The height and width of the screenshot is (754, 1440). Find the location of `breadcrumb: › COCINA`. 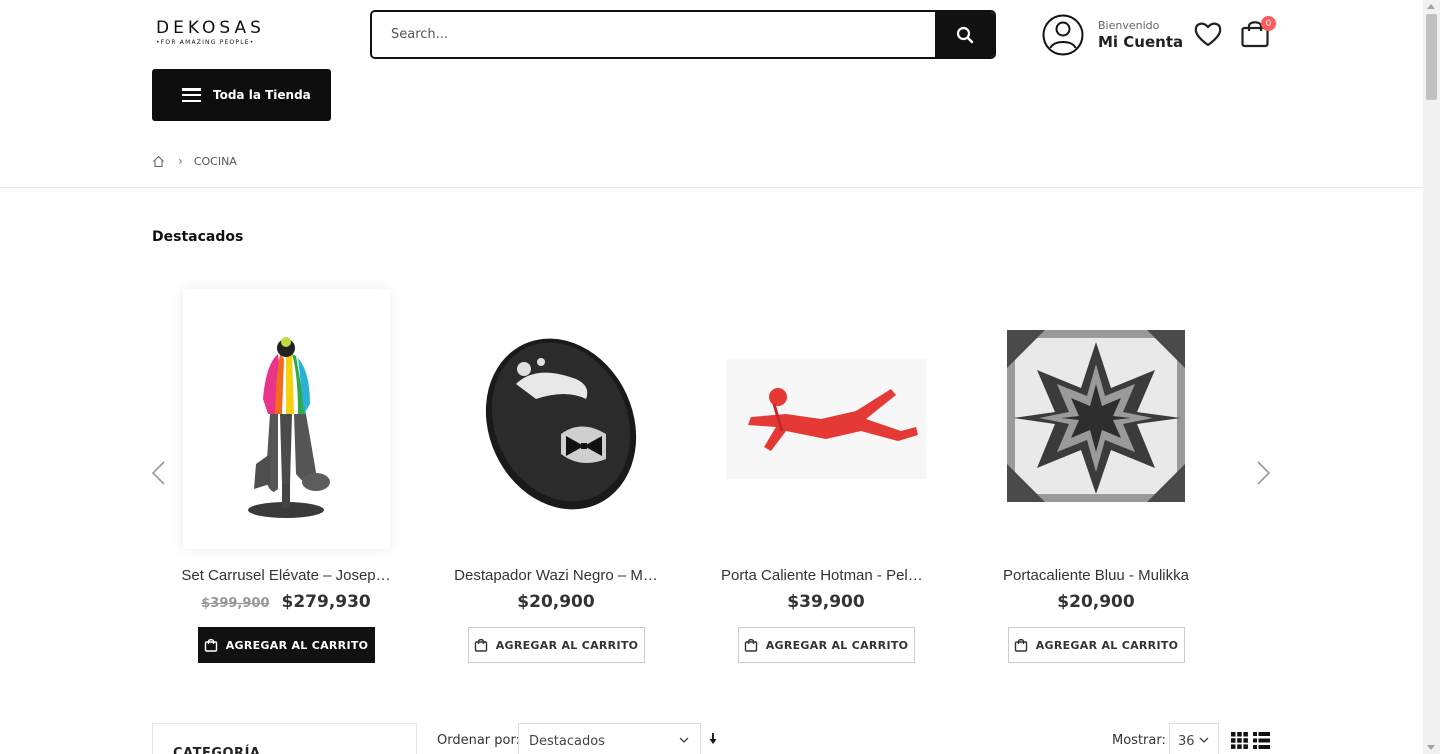

breadcrumb: › COCINA is located at coordinates (194, 161).